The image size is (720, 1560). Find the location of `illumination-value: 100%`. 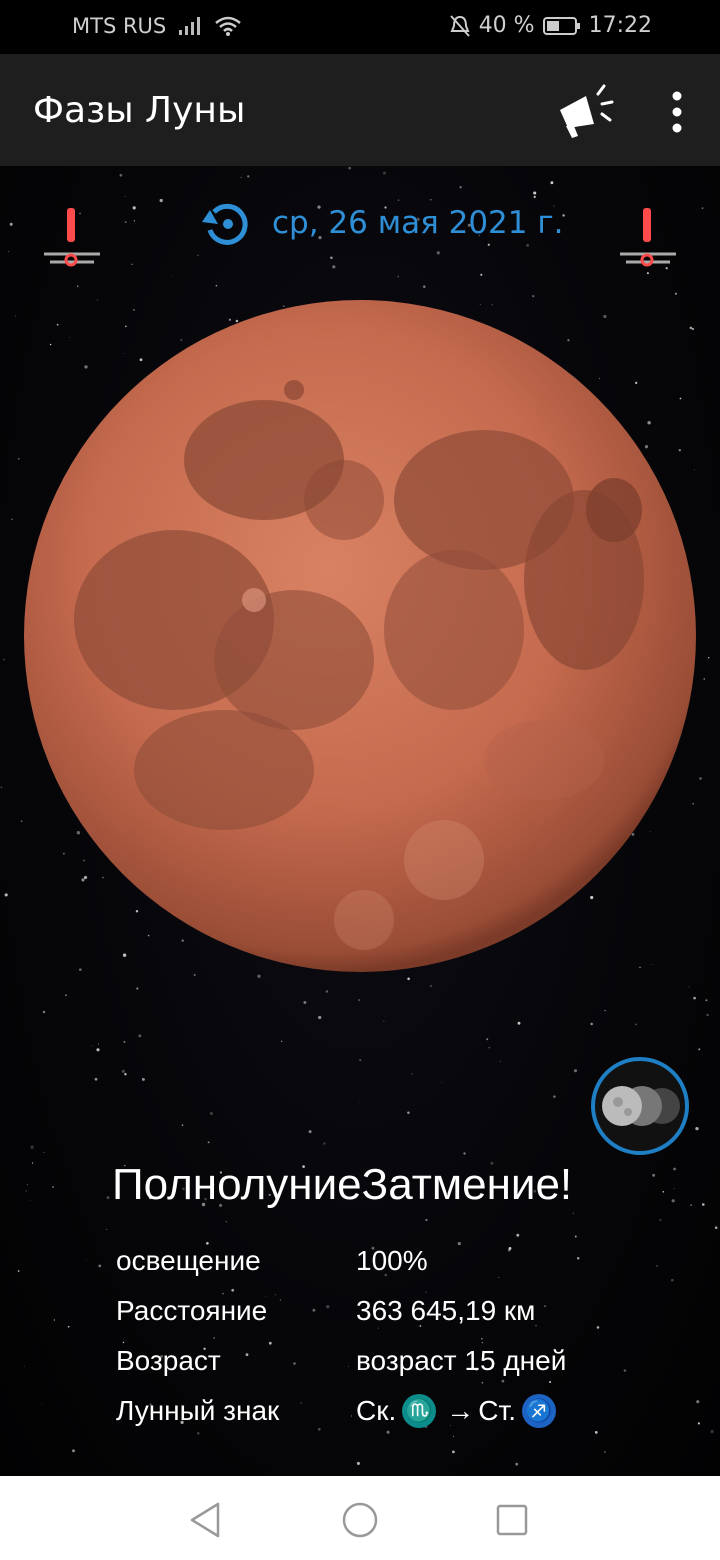

illumination-value: 100% is located at coordinates (392, 1260).